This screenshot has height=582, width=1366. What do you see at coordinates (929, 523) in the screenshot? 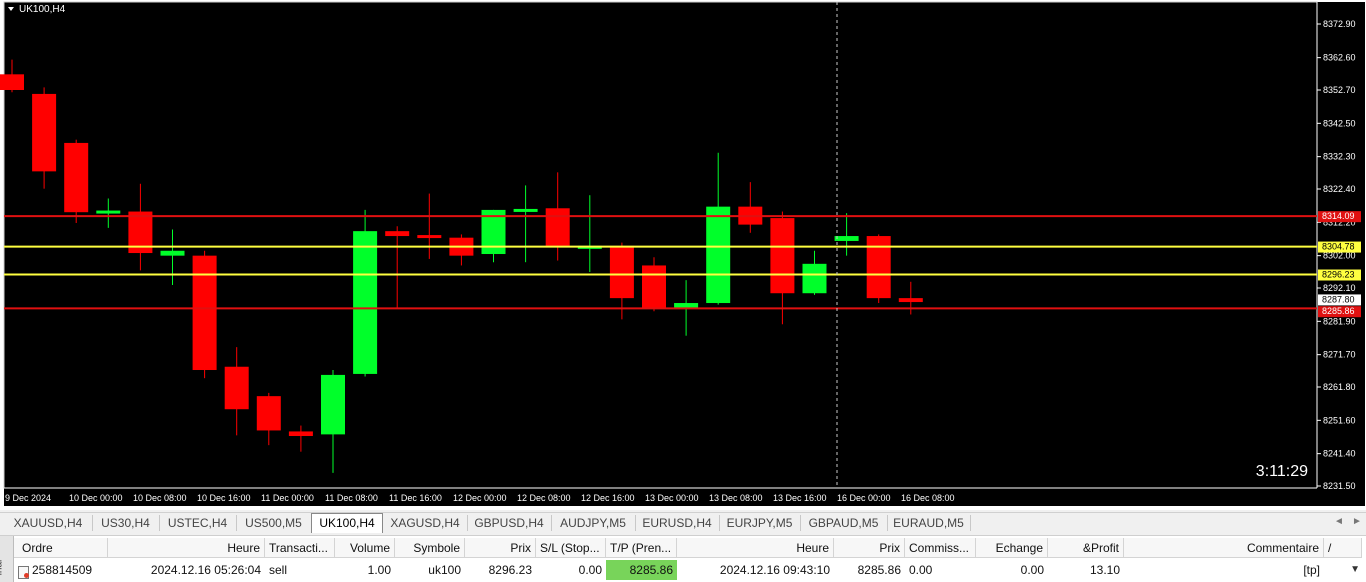
I see `tab-euraud-m5: EURAUD,M5` at bounding box center [929, 523].